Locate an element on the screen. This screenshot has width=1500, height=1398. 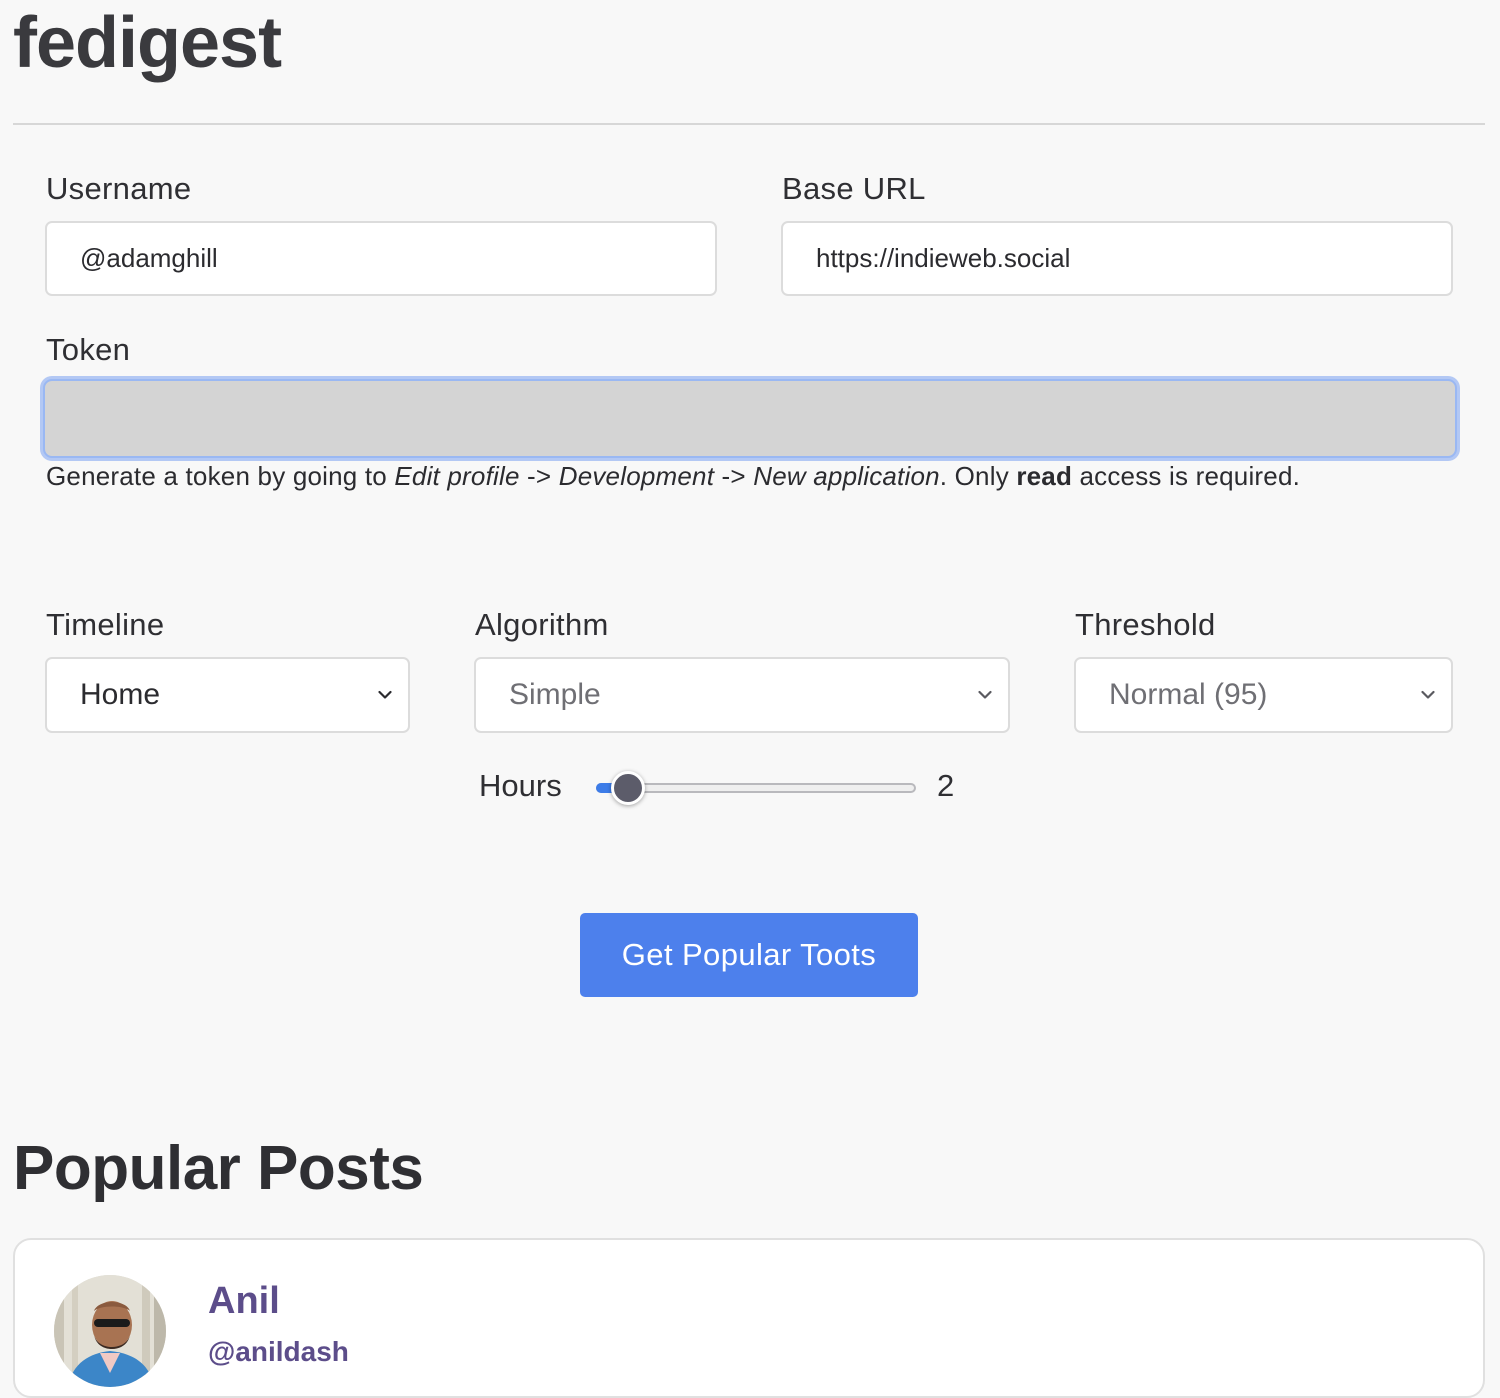
algorithm-select: Simple is located at coordinates (742, 695).